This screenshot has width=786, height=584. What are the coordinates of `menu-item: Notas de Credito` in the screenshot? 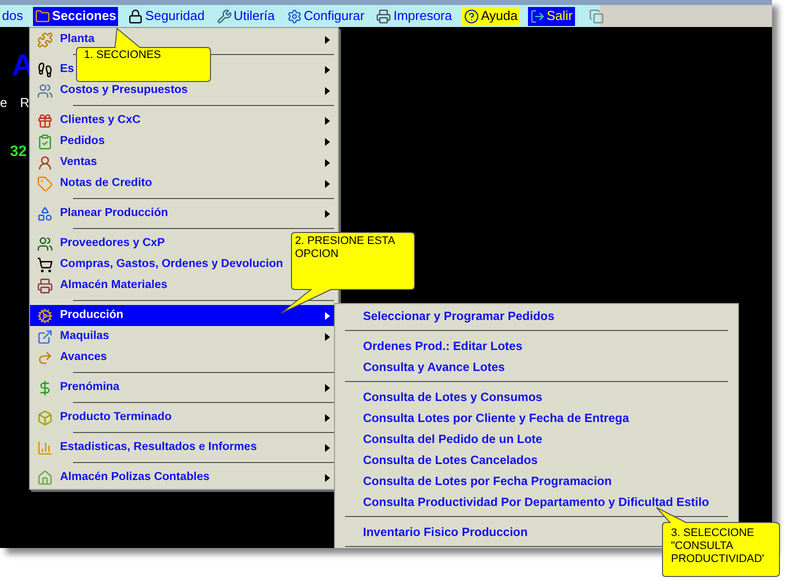 It's located at (184, 183).